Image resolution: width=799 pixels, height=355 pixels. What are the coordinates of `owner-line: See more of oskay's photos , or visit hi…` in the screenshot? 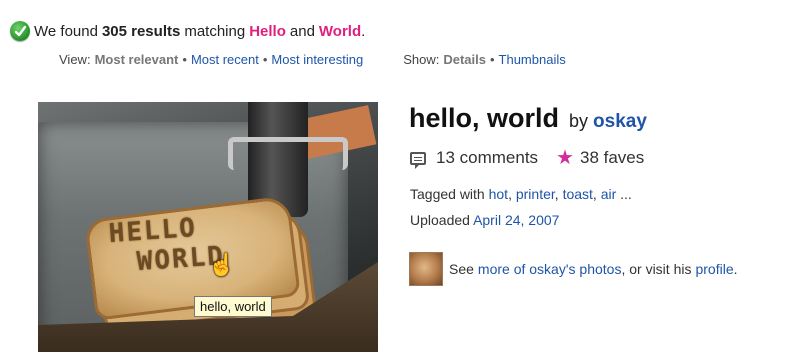 It's located at (573, 269).